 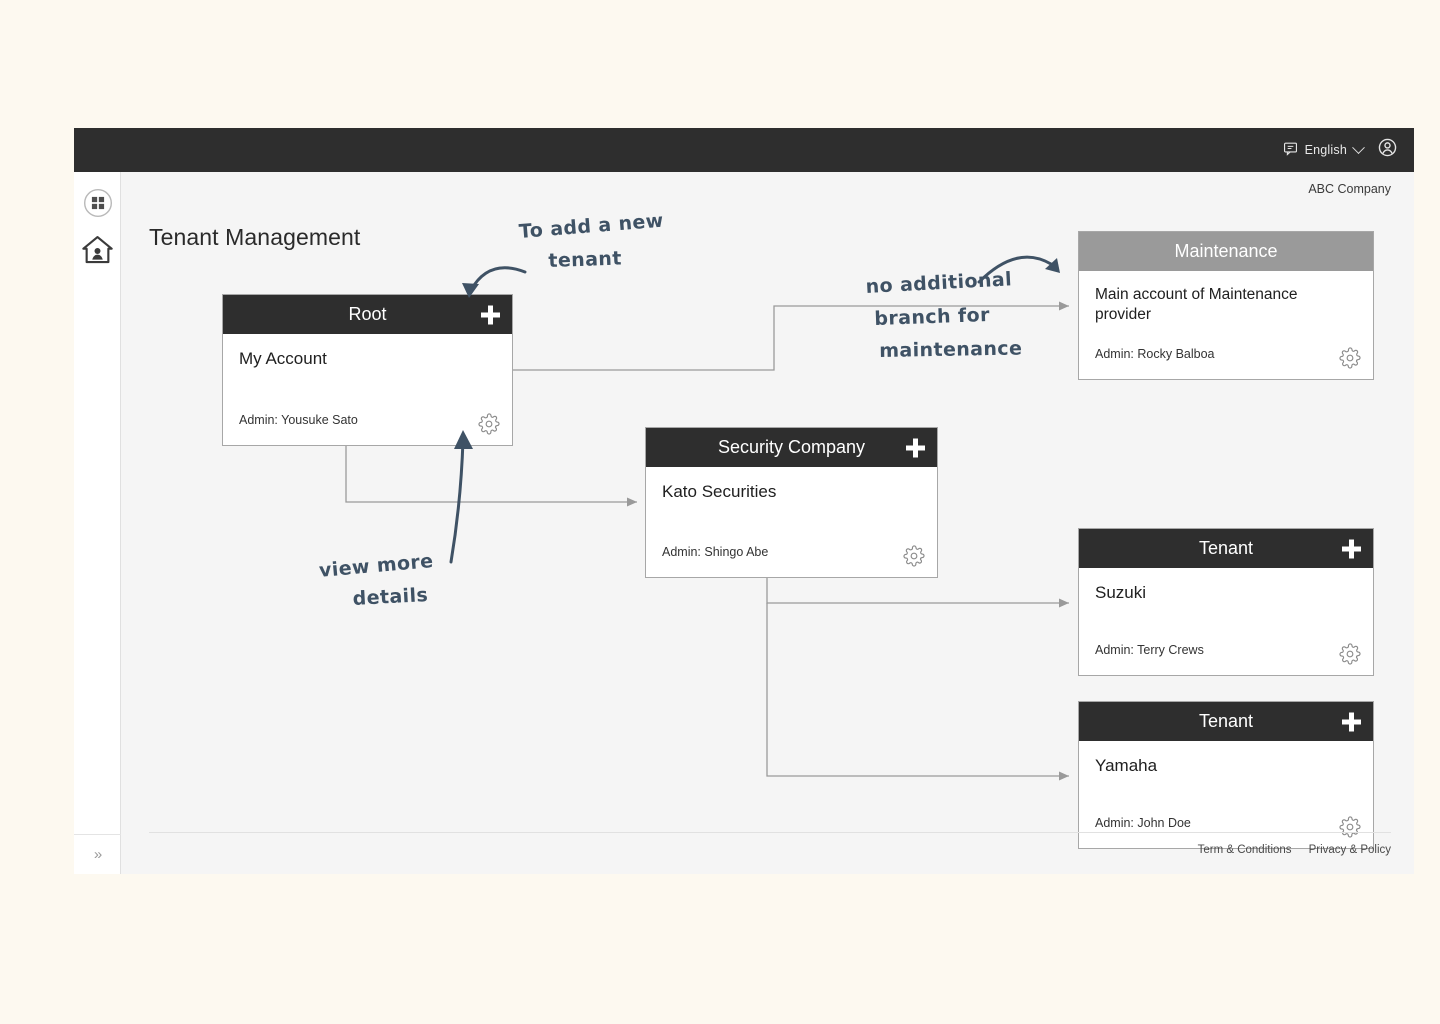 I want to click on card-admin: Admin: John Doe, so click(x=1143, y=823).